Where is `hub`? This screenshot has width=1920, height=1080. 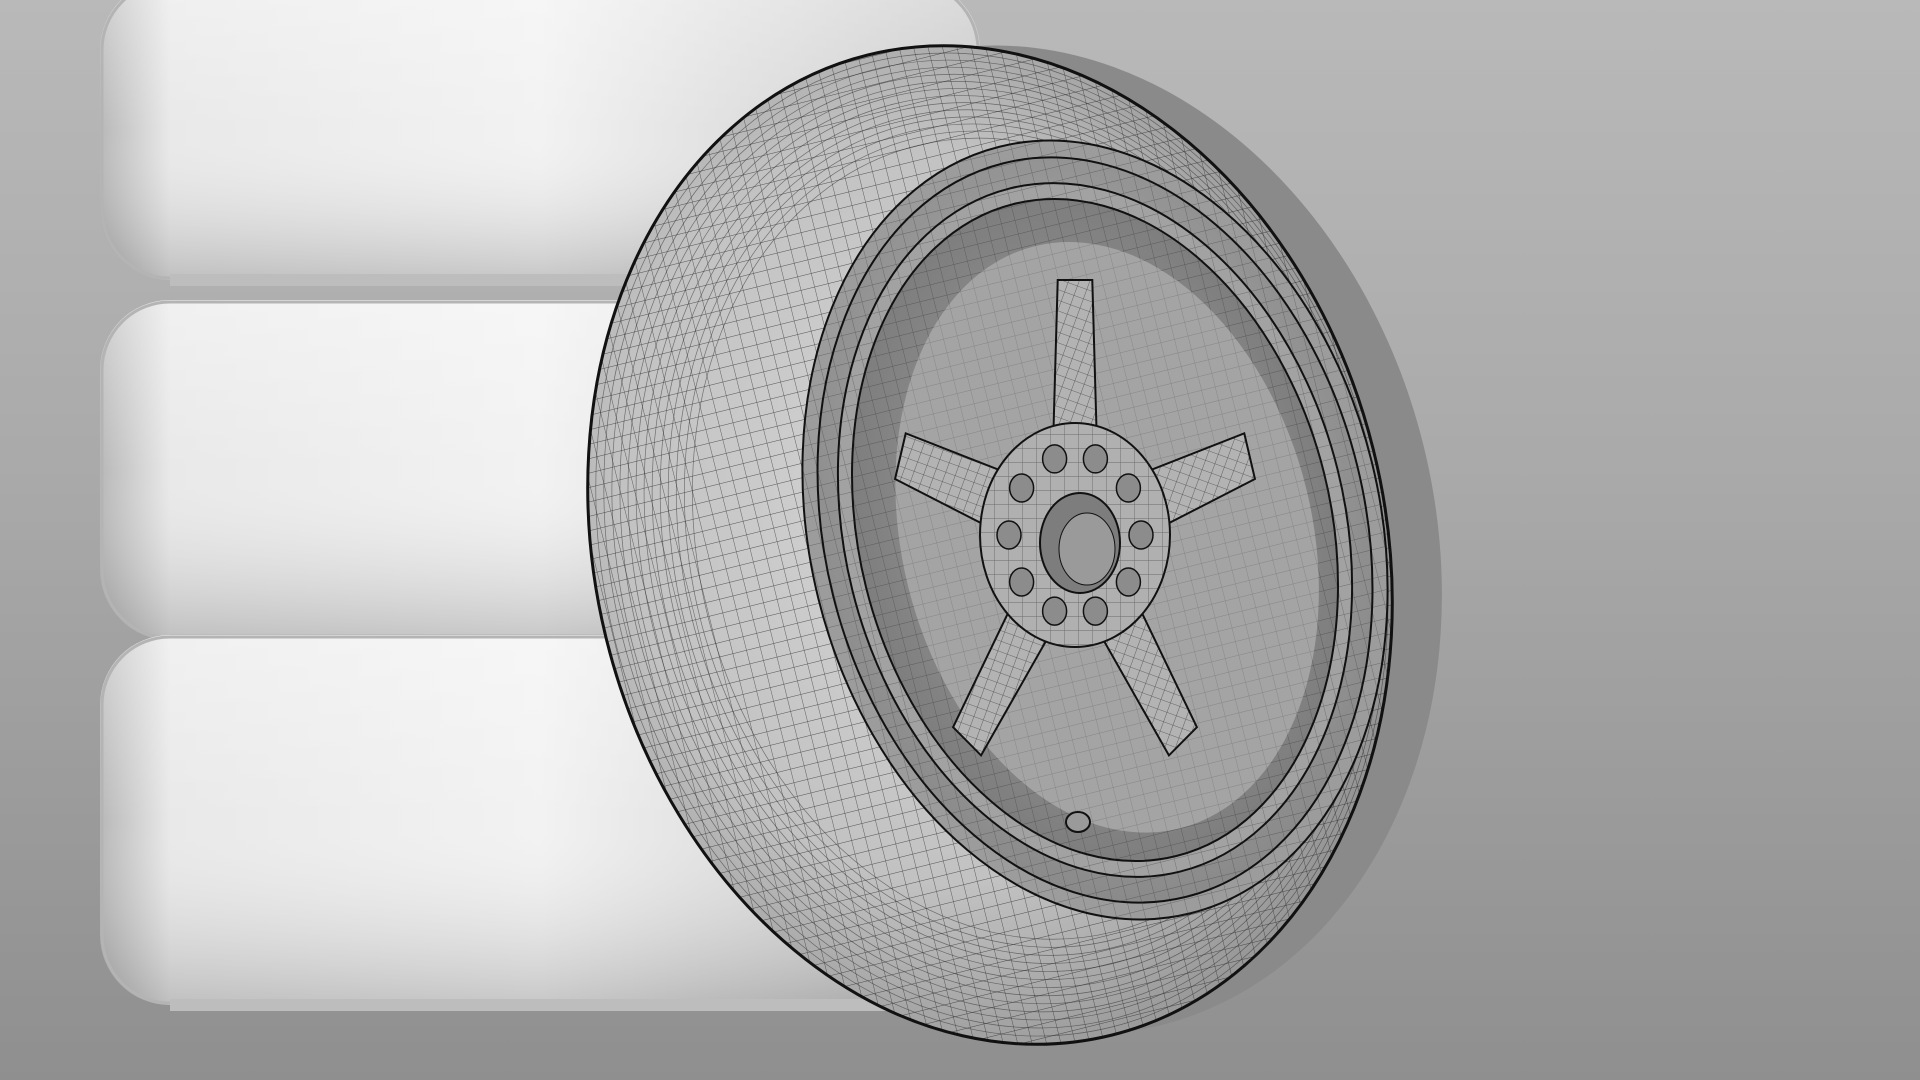
hub is located at coordinates (1075, 535).